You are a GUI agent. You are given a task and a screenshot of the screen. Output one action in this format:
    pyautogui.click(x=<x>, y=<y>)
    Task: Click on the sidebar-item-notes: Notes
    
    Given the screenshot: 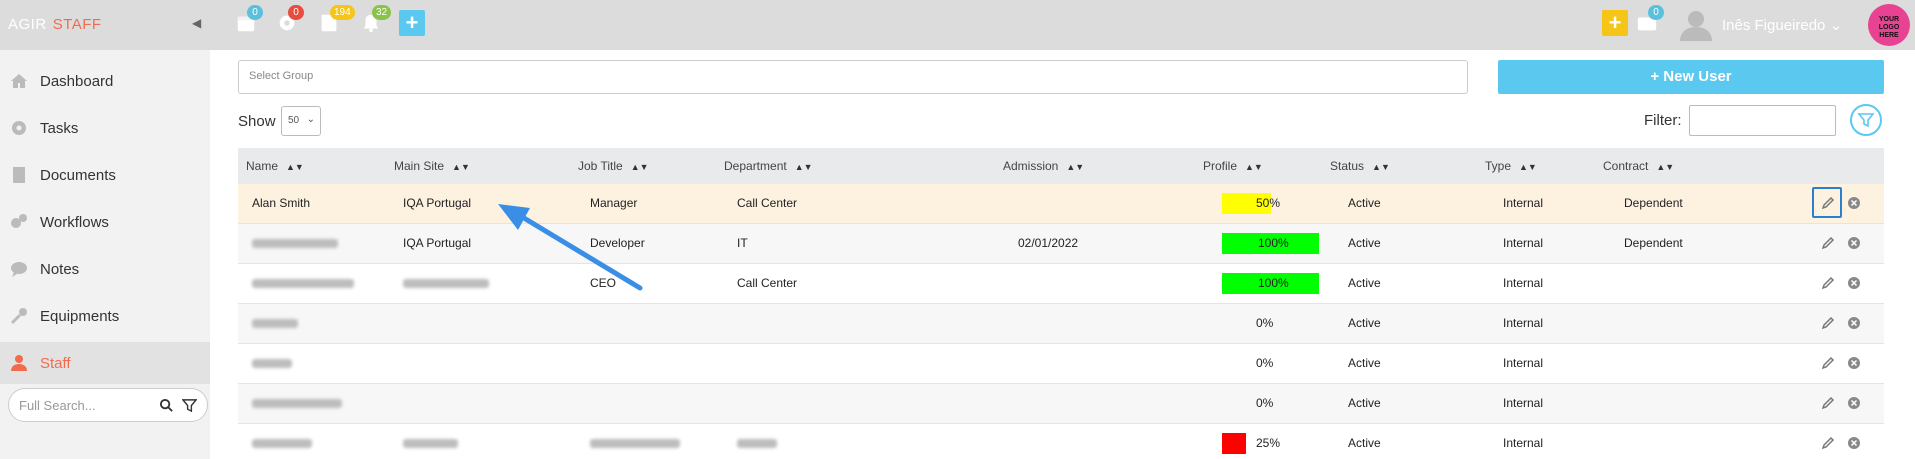 What is the action you would take?
    pyautogui.click(x=105, y=269)
    